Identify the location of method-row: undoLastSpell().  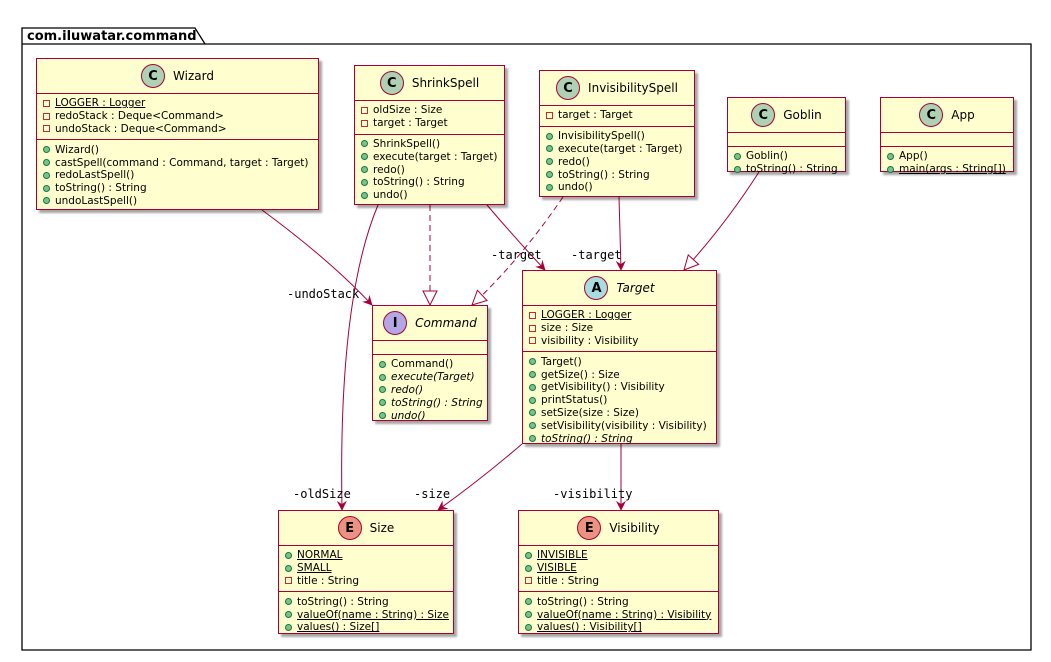
(177, 201).